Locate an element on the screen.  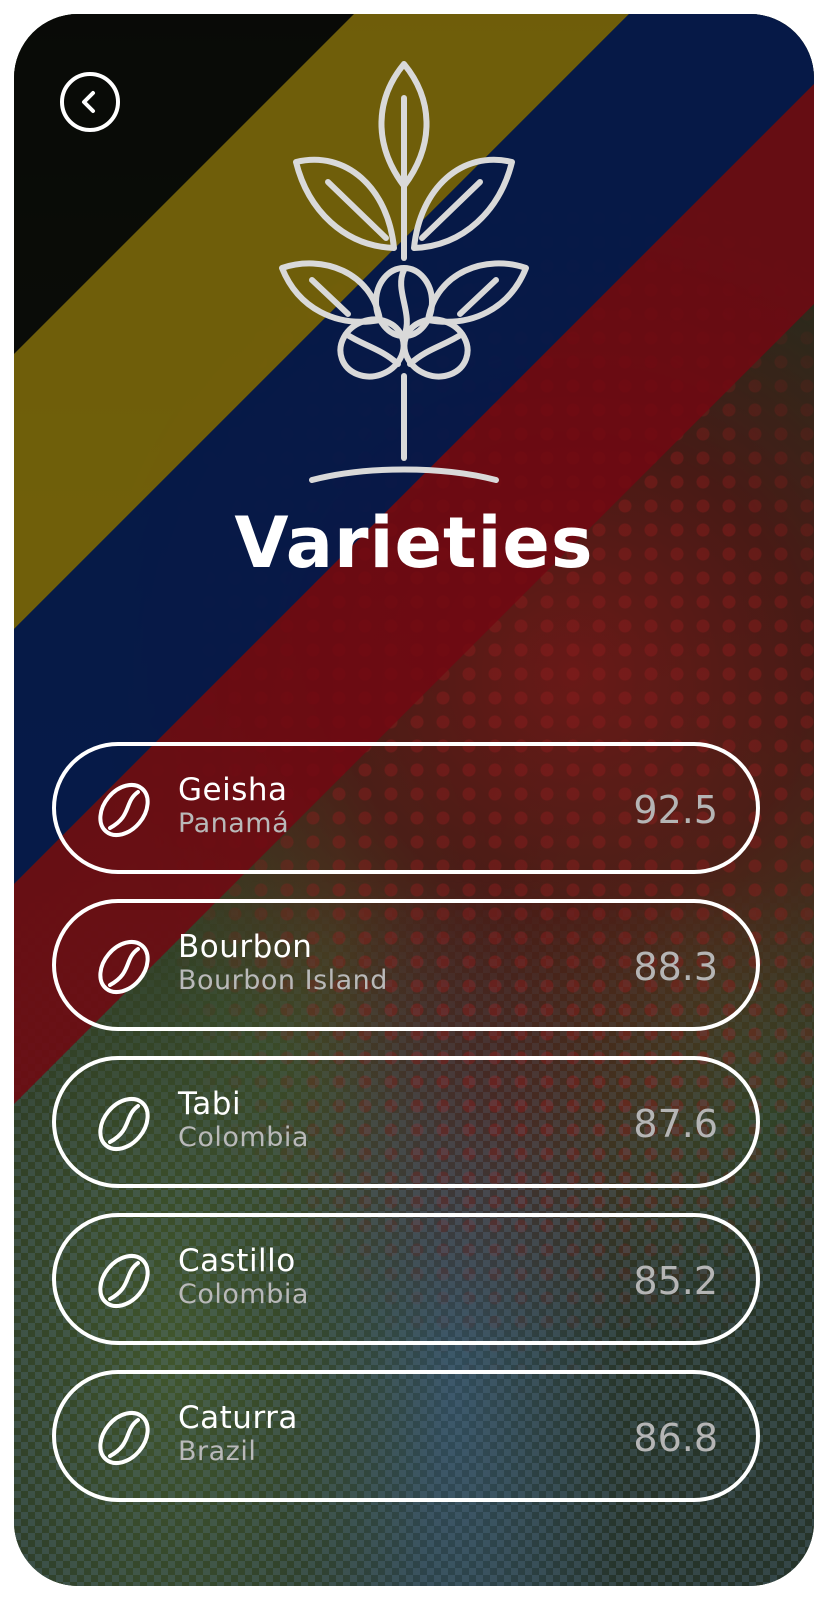
back-button is located at coordinates (90, 102).